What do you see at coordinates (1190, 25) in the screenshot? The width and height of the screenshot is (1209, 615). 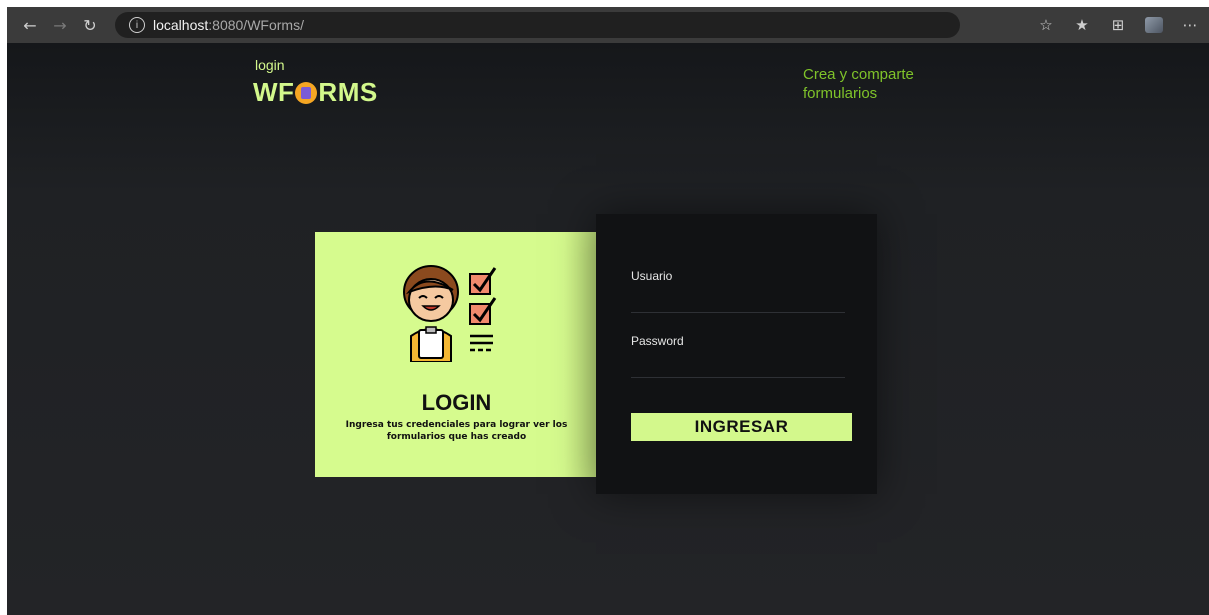 I see `more-options-icon: ⋯` at bounding box center [1190, 25].